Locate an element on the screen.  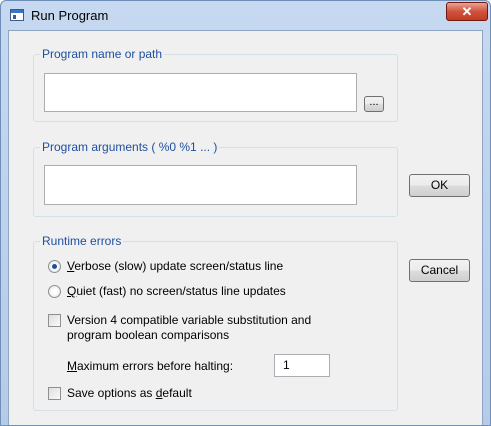
max-errors-label: Maximum errors before halting: is located at coordinates (150, 366).